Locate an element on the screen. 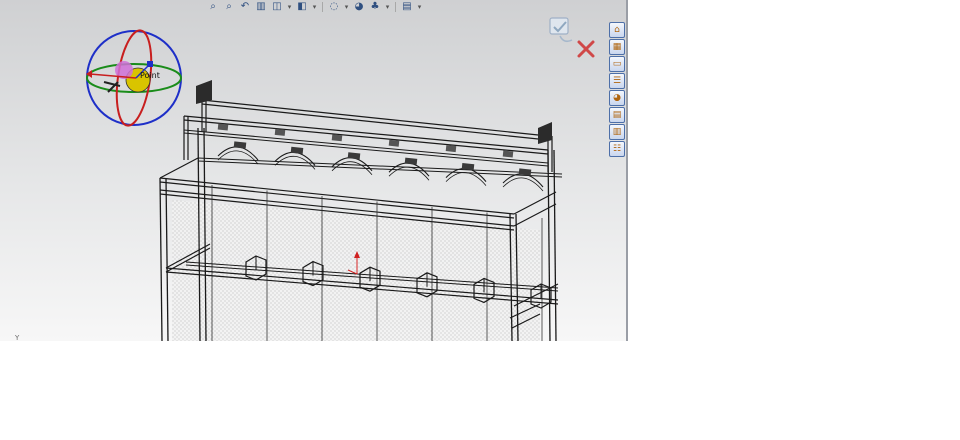 This screenshot has width=960, height=440. resources-icon: ⌂ is located at coordinates (617, 30).